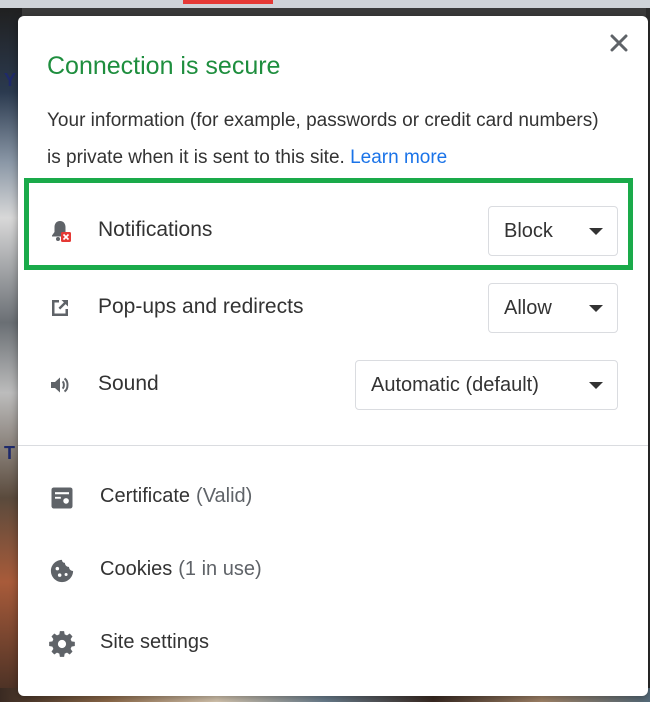 This screenshot has height=702, width=650. What do you see at coordinates (333, 570) in the screenshot?
I see `cookies-link: Cookies (1 in use)` at bounding box center [333, 570].